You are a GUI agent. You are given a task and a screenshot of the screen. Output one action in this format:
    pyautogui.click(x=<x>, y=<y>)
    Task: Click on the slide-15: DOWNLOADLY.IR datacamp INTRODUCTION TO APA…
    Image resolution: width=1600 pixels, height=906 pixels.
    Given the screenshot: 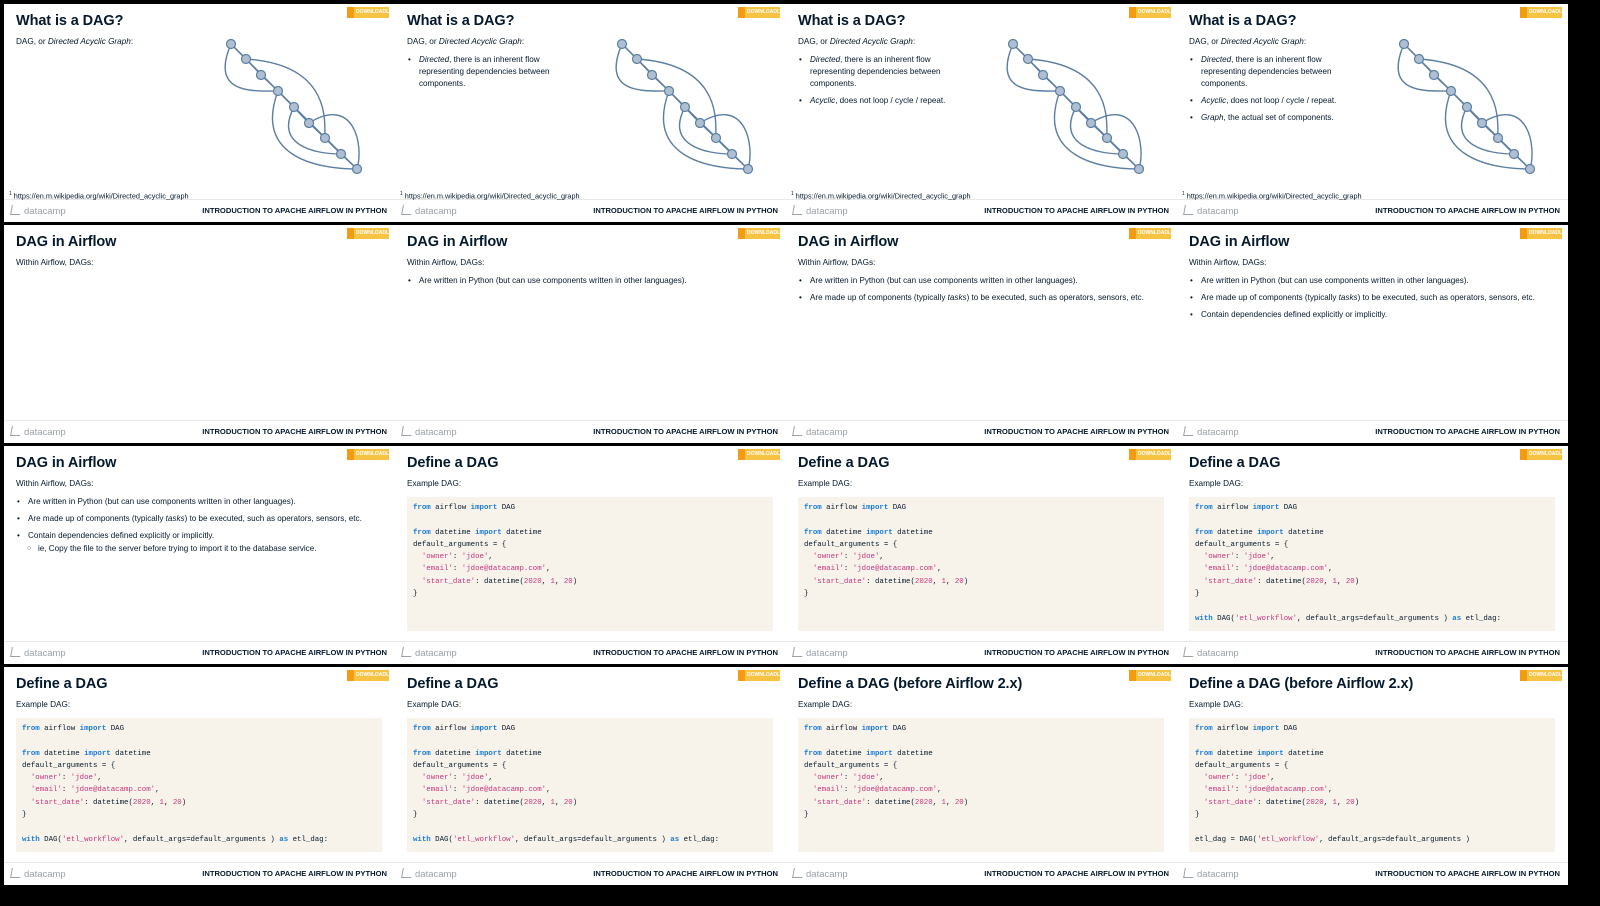 What is the action you would take?
    pyautogui.click(x=1372, y=776)
    